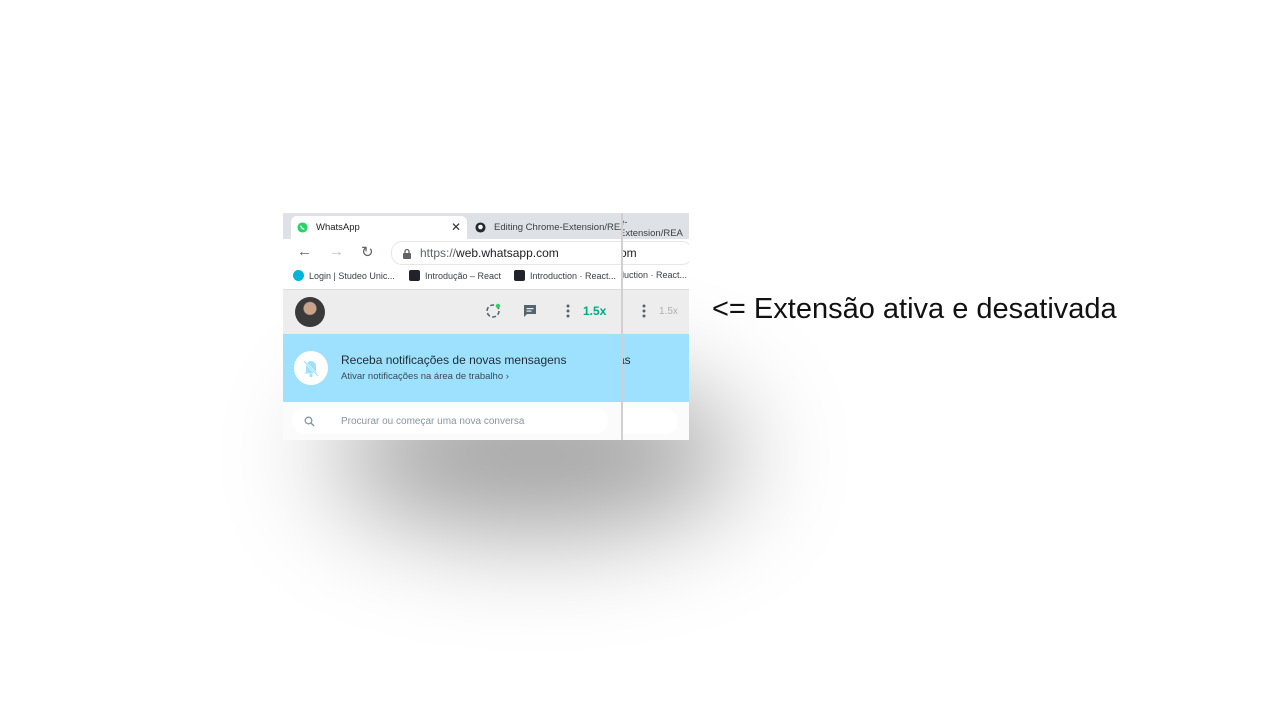  Describe the element at coordinates (379, 227) in the screenshot. I see `tab-whatsapp: WhatsApp ✕` at that location.